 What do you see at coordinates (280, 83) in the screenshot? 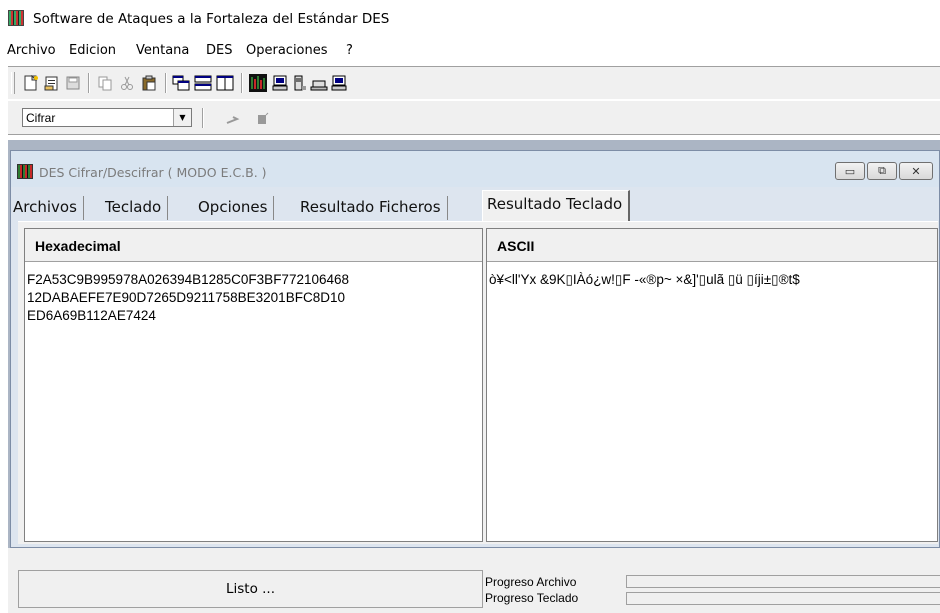
I see `computer-icon` at bounding box center [280, 83].